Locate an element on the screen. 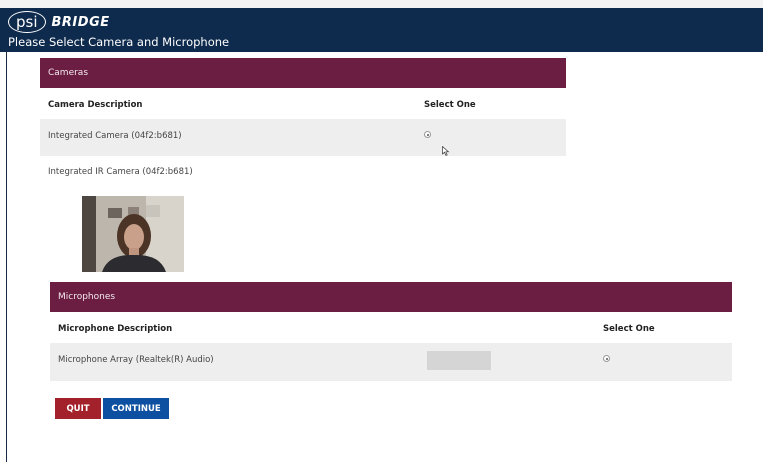 The image size is (763, 462). cameras-section-label: Cameras is located at coordinates (68, 73).